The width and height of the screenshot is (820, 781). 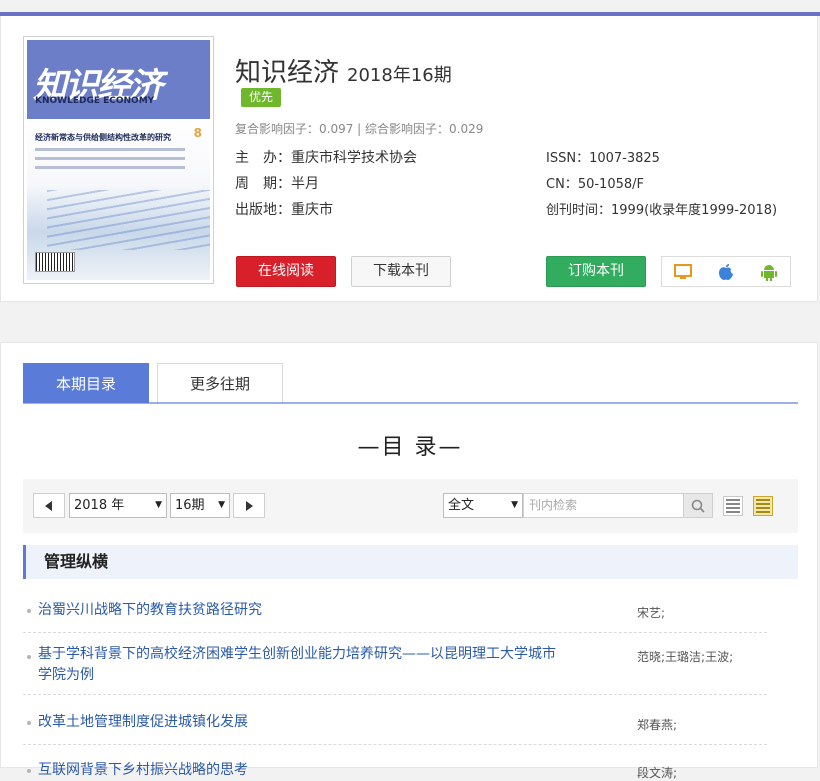 What do you see at coordinates (261, 97) in the screenshot?
I see `priority-badge: 优先` at bounding box center [261, 97].